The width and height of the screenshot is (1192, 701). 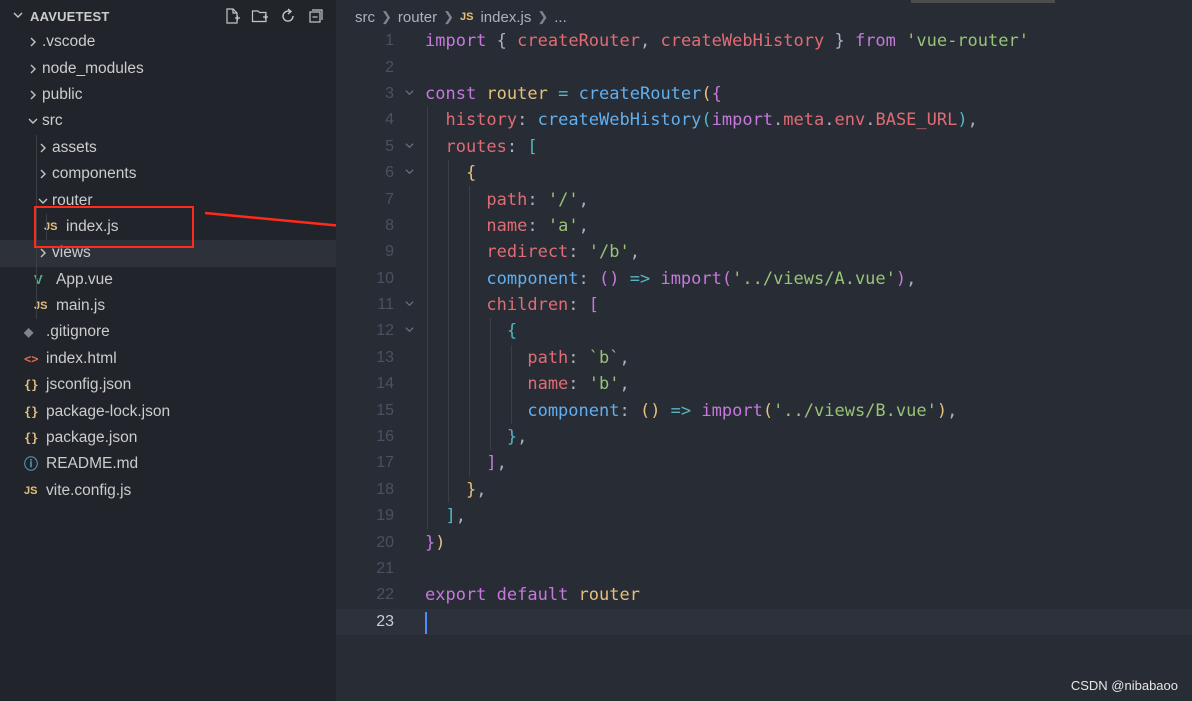 I want to click on new-file-icon, so click(x=232, y=16).